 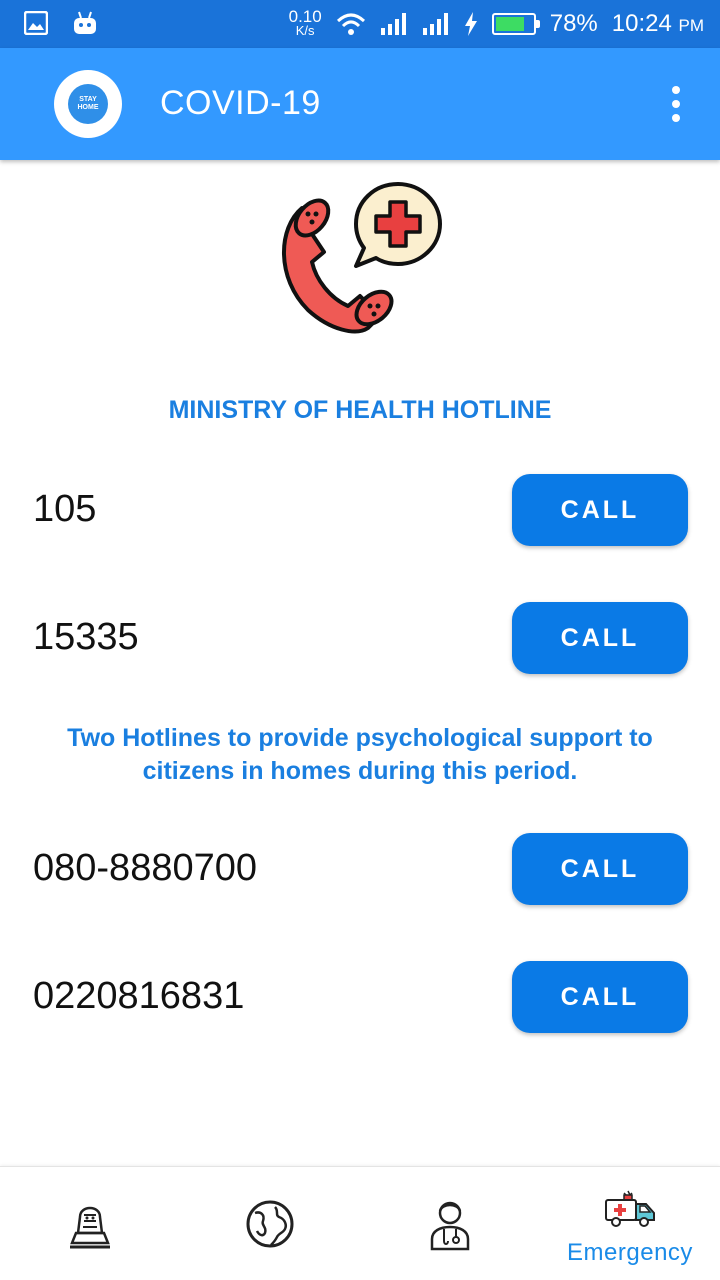 I want to click on android-notification-icon, so click(x=85, y=22).